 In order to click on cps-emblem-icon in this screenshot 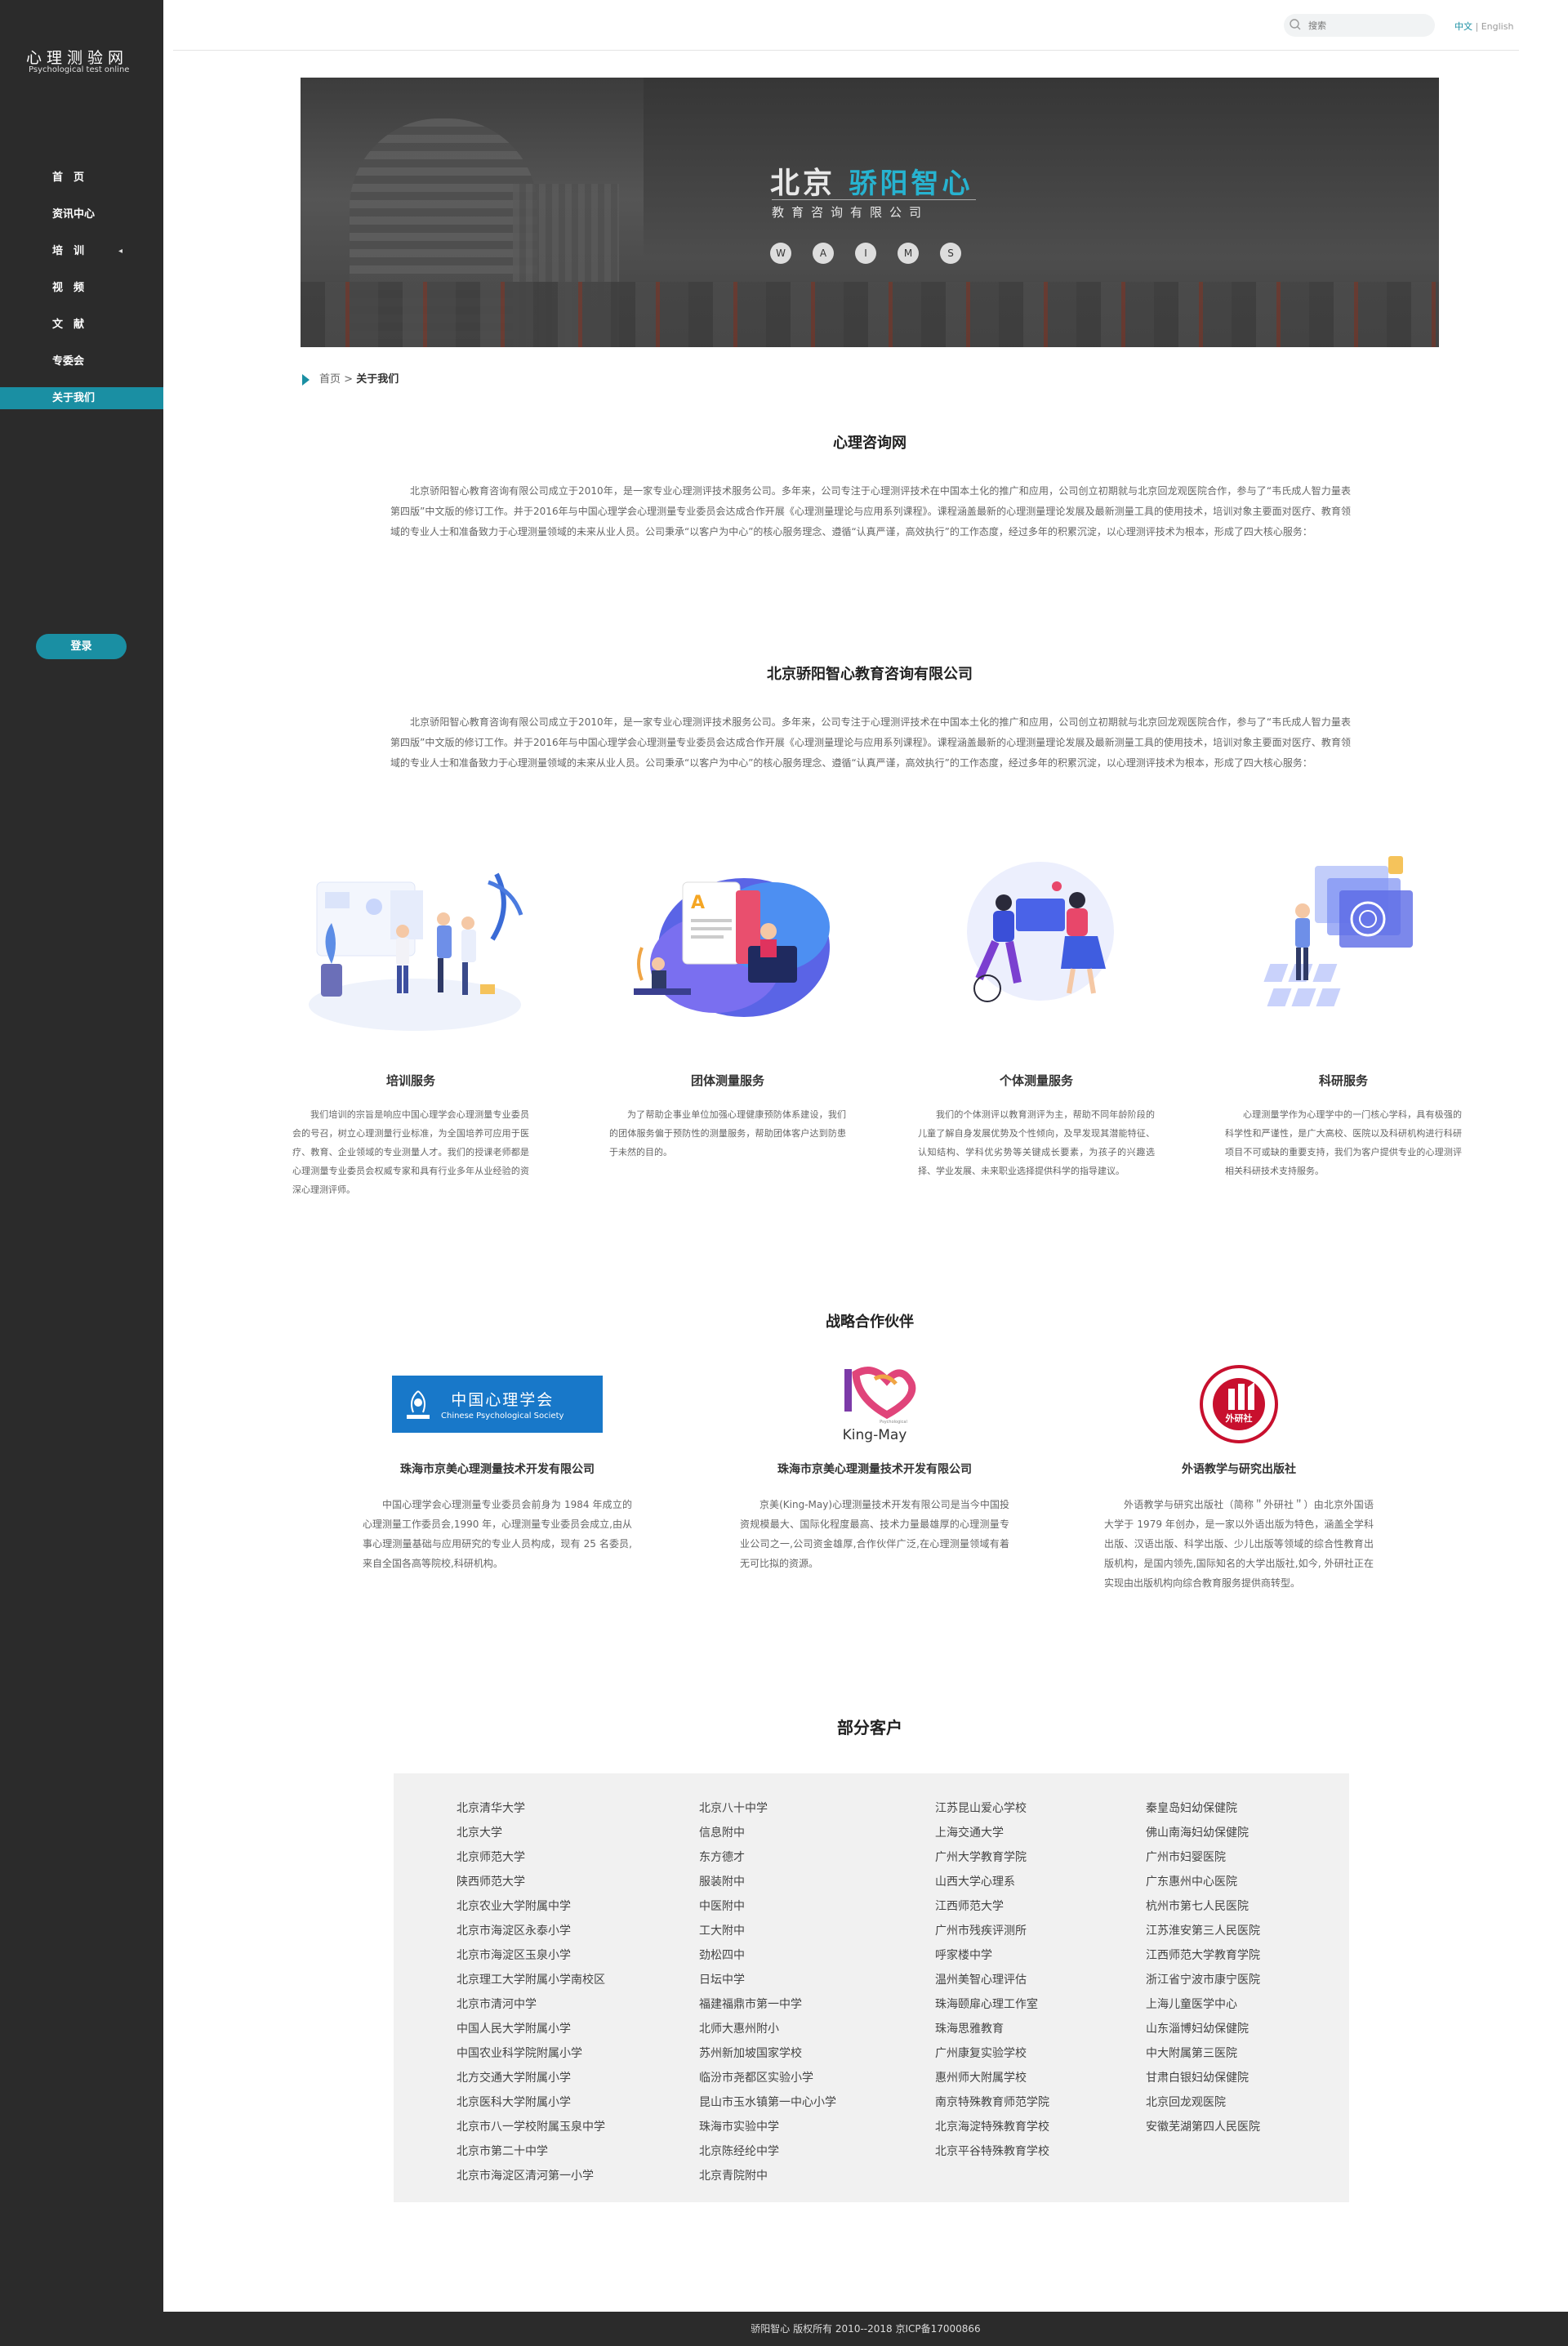, I will do `click(418, 1404)`.